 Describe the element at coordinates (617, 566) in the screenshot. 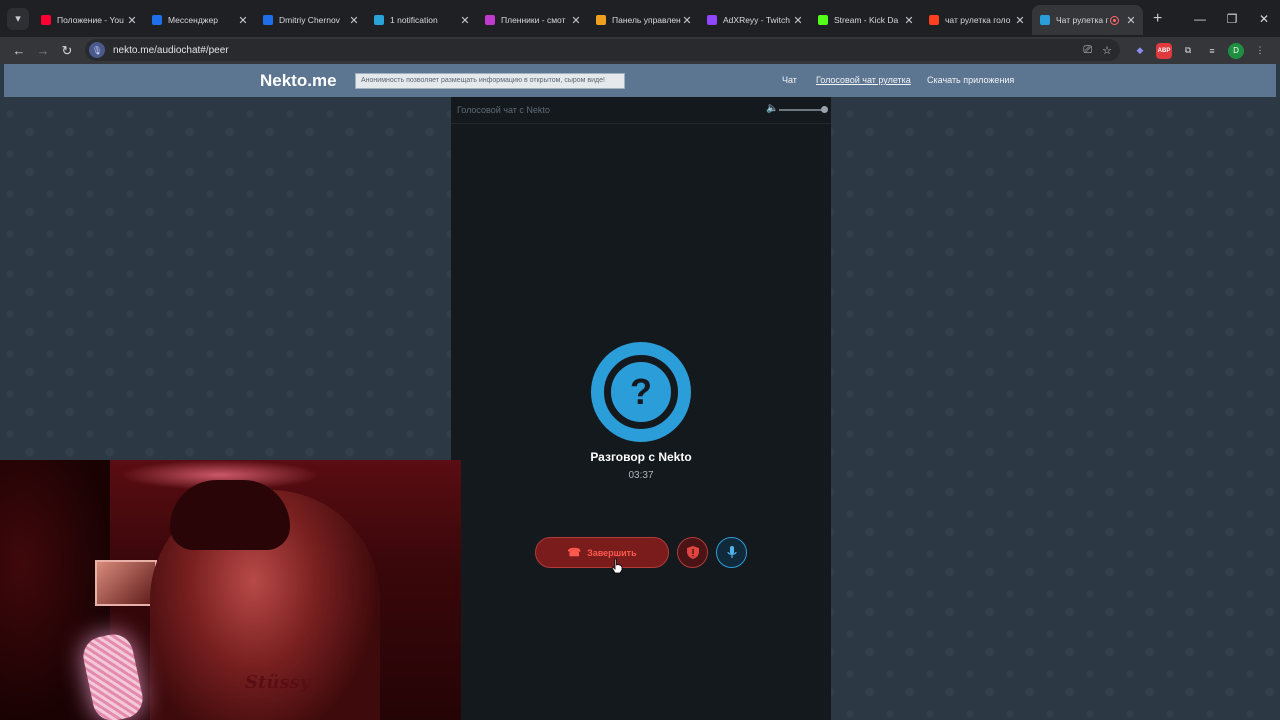

I see `hand-cursor-icon` at that location.